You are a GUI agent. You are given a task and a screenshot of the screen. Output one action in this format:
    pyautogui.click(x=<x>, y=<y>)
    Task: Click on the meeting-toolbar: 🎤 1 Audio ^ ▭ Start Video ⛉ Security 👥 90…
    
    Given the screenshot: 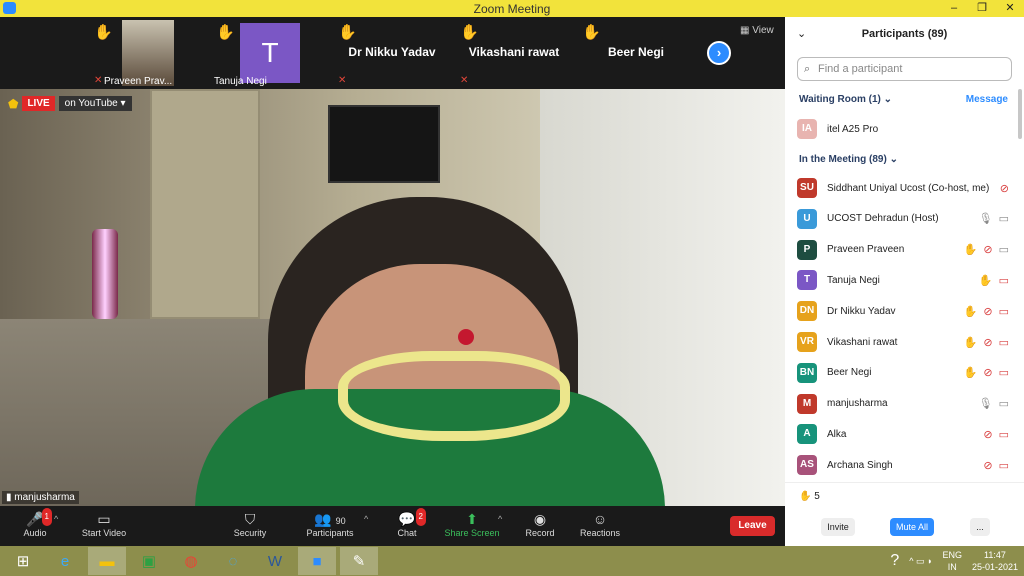 What is the action you would take?
    pyautogui.click(x=392, y=526)
    